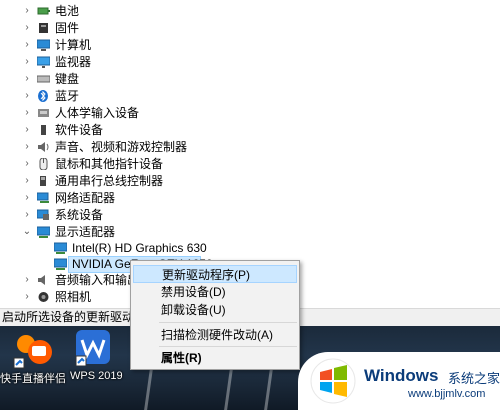 The height and width of the screenshot is (410, 500). What do you see at coordinates (165, 96) in the screenshot?
I see `tree-item-bluetooth: › 蓝牙` at bounding box center [165, 96].